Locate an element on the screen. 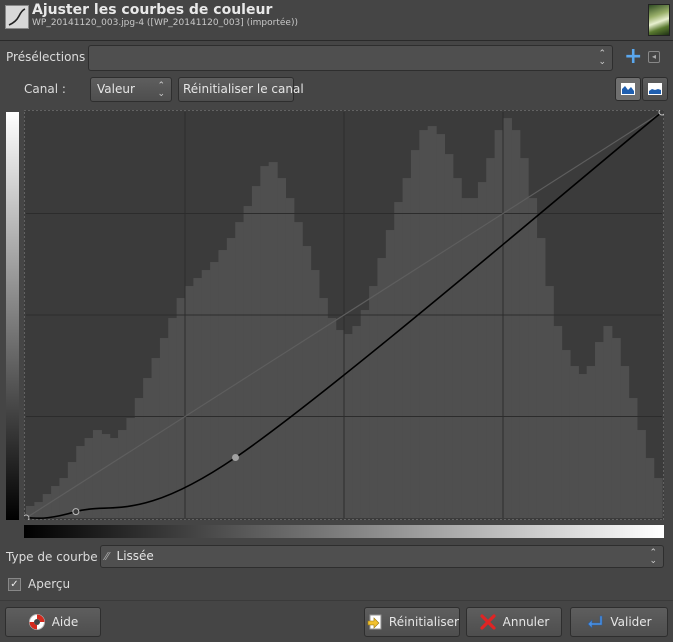  channel-value: Valeur is located at coordinates (116, 89).